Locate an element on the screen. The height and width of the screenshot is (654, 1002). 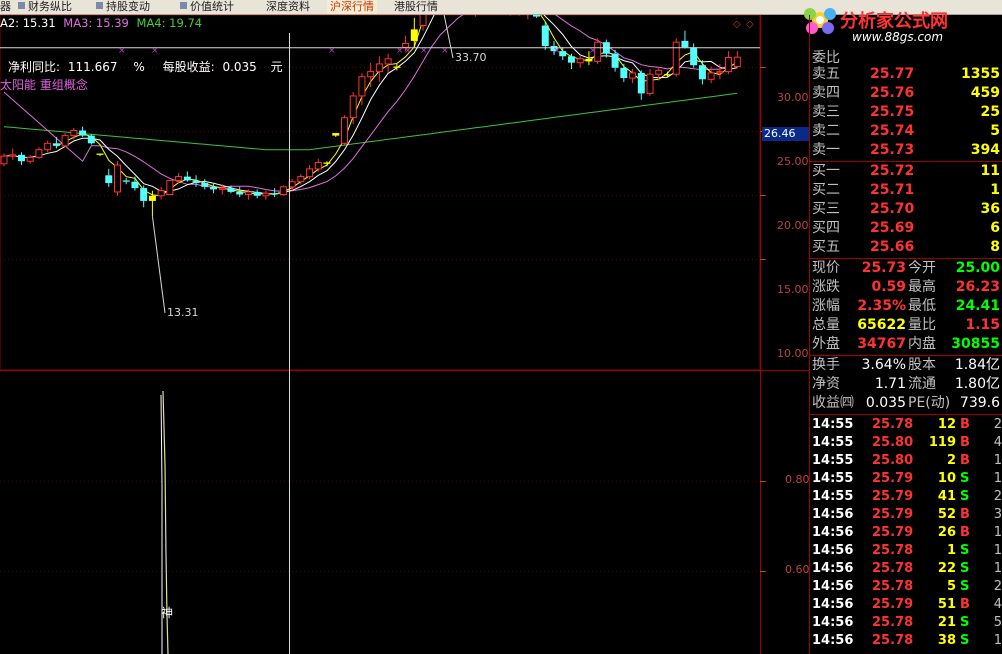
level-volume: 459 is located at coordinates (985, 93).